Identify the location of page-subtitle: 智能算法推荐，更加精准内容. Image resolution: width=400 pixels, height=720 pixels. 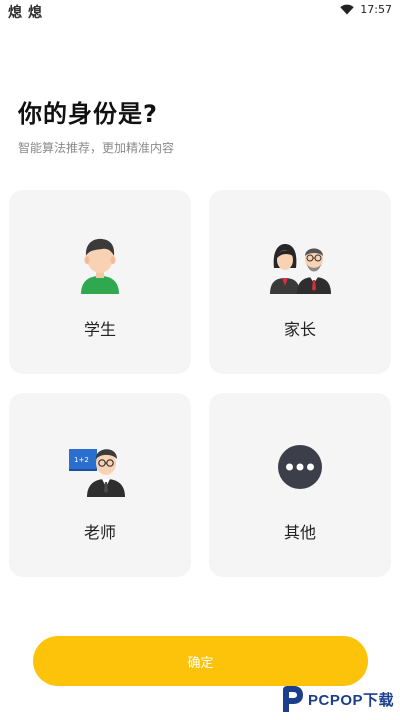
(96, 148).